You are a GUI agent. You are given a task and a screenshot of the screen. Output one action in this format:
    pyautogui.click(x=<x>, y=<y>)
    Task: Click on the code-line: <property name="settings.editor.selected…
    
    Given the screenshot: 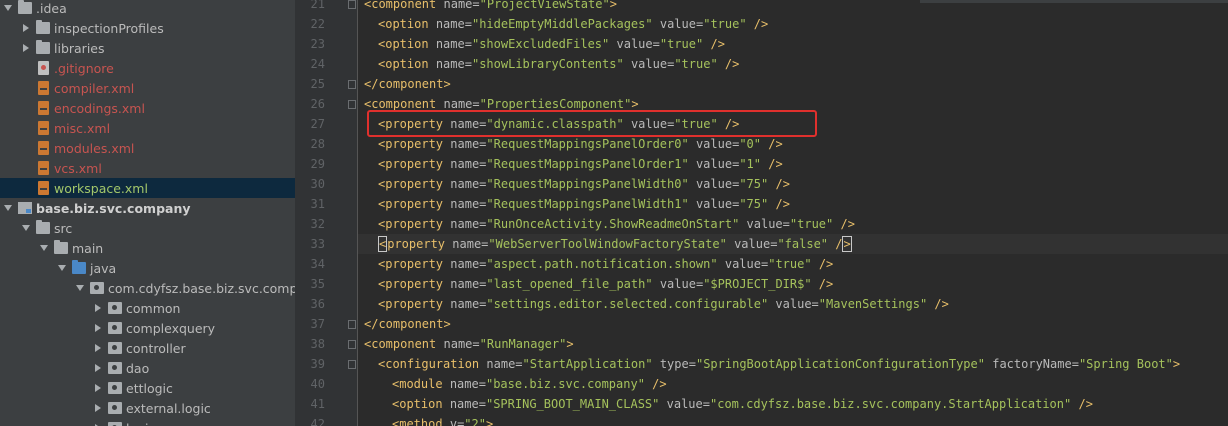 What is the action you would take?
    pyautogui.click(x=793, y=304)
    